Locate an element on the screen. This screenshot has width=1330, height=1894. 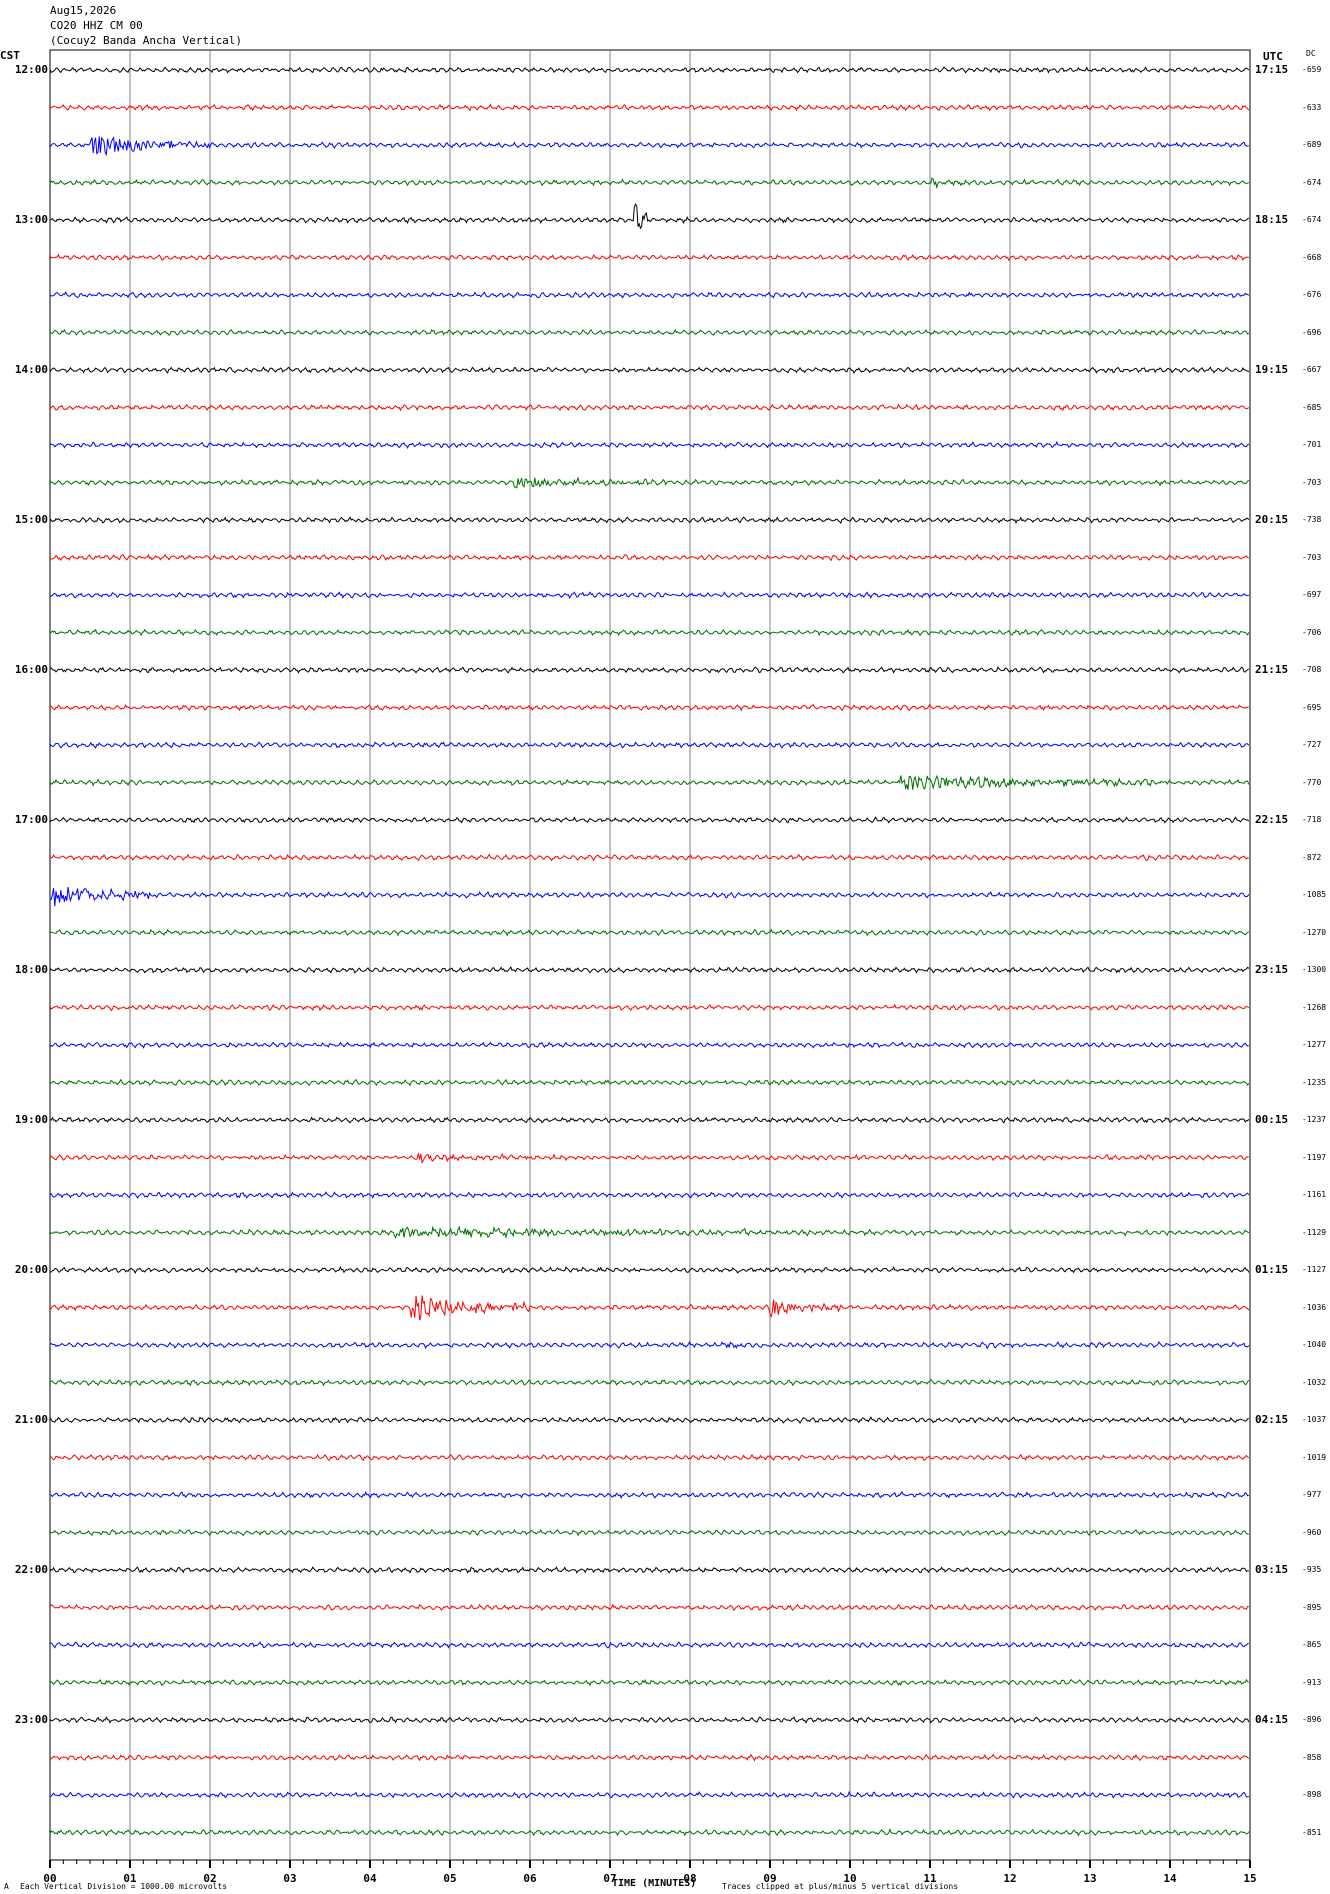
cst-hour-label: 16:00 is located at coordinates (31, 669).